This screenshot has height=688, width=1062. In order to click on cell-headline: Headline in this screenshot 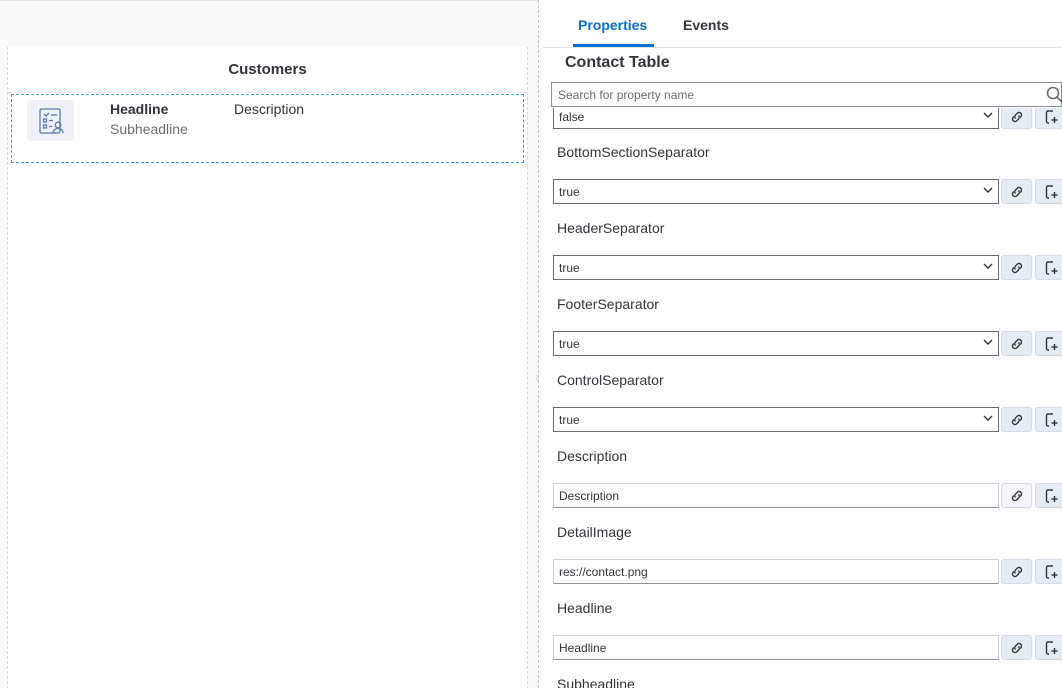, I will do `click(139, 109)`.